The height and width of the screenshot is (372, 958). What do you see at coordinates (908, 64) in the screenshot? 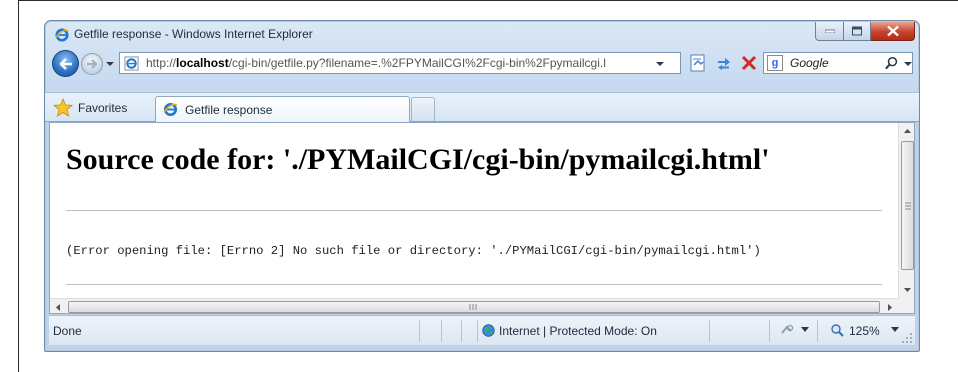
I see `search-dropdown-icon` at bounding box center [908, 64].